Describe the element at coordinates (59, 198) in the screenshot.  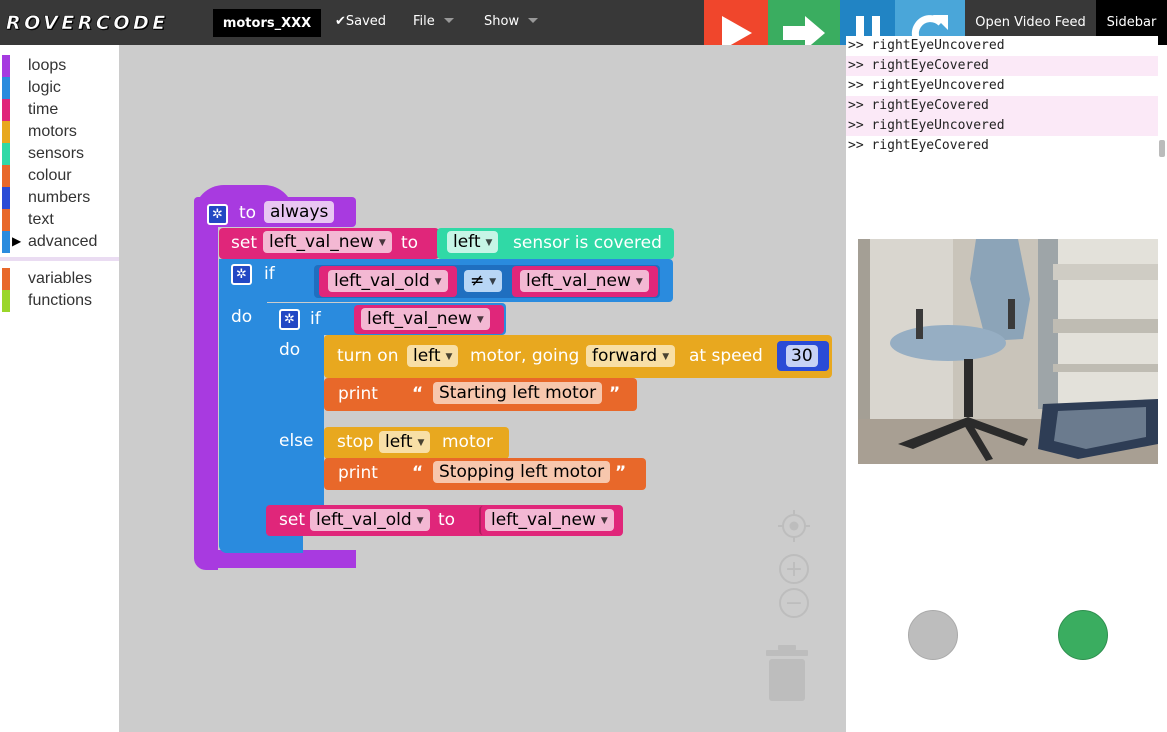
I see `category-numbers: numbers` at that location.